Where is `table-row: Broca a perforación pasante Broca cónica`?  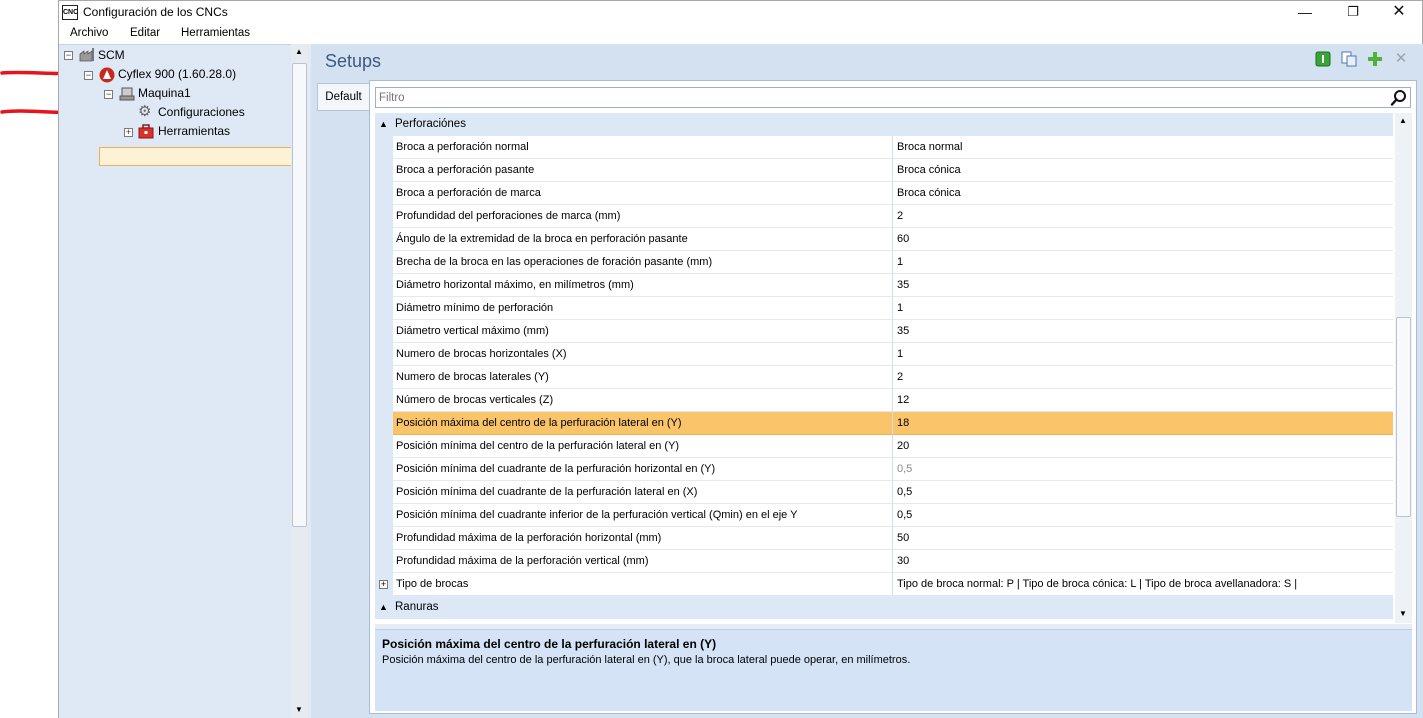
table-row: Broca a perforación pasante Broca cónica is located at coordinates (884, 170).